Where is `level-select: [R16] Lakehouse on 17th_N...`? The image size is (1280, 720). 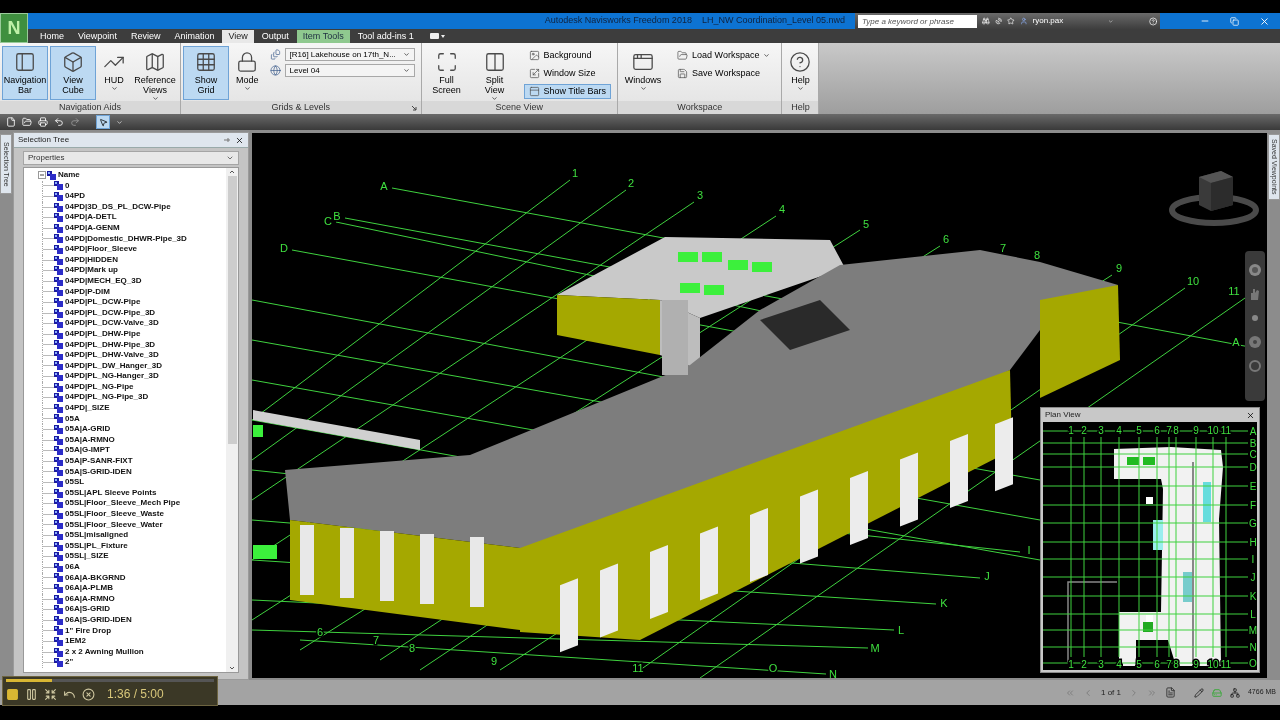 level-select: [R16] Lakehouse on 17th_N... is located at coordinates (349, 54).